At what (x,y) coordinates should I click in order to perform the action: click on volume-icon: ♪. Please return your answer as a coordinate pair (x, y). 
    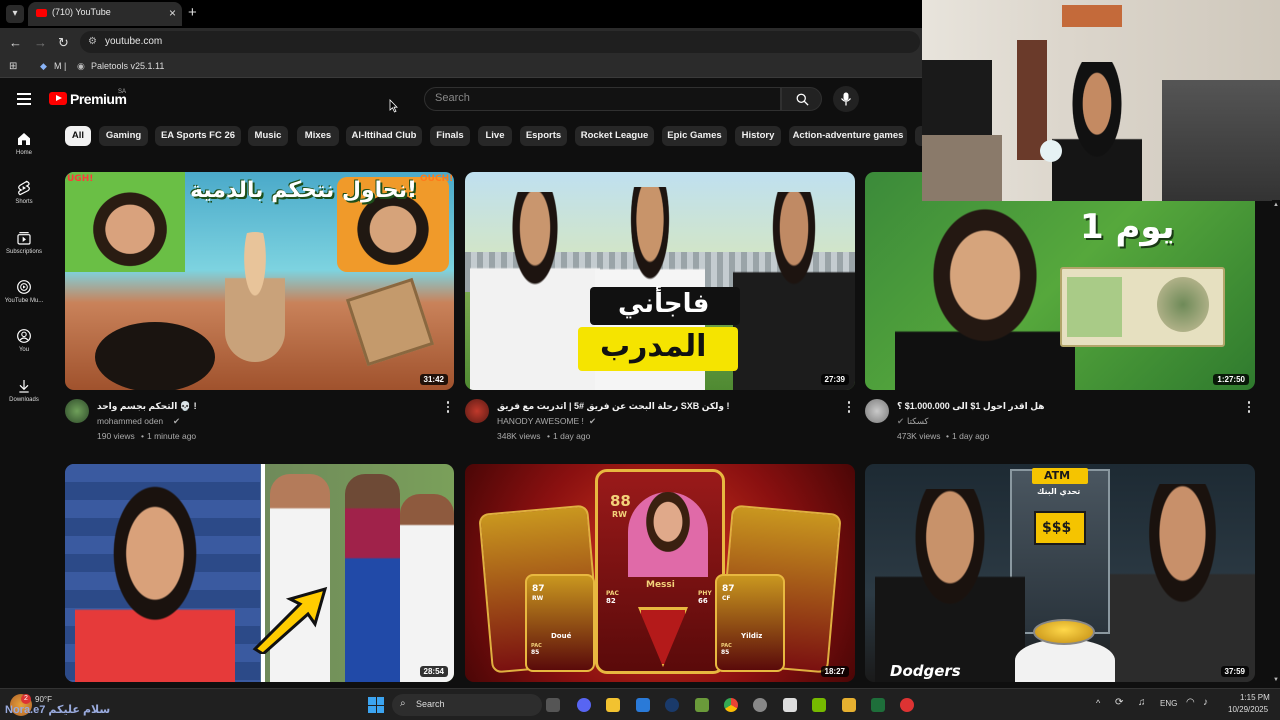
    Looking at the image, I should click on (1205, 702).